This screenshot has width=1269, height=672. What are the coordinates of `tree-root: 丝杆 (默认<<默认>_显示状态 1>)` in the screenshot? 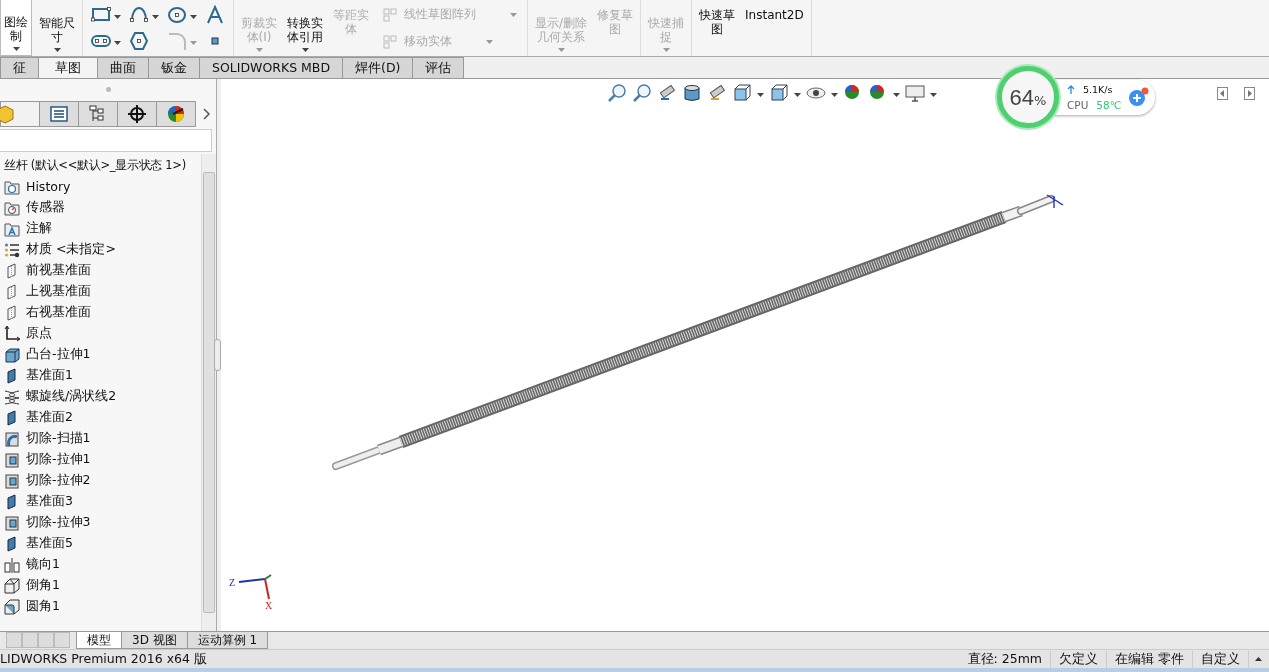 It's located at (102, 165).